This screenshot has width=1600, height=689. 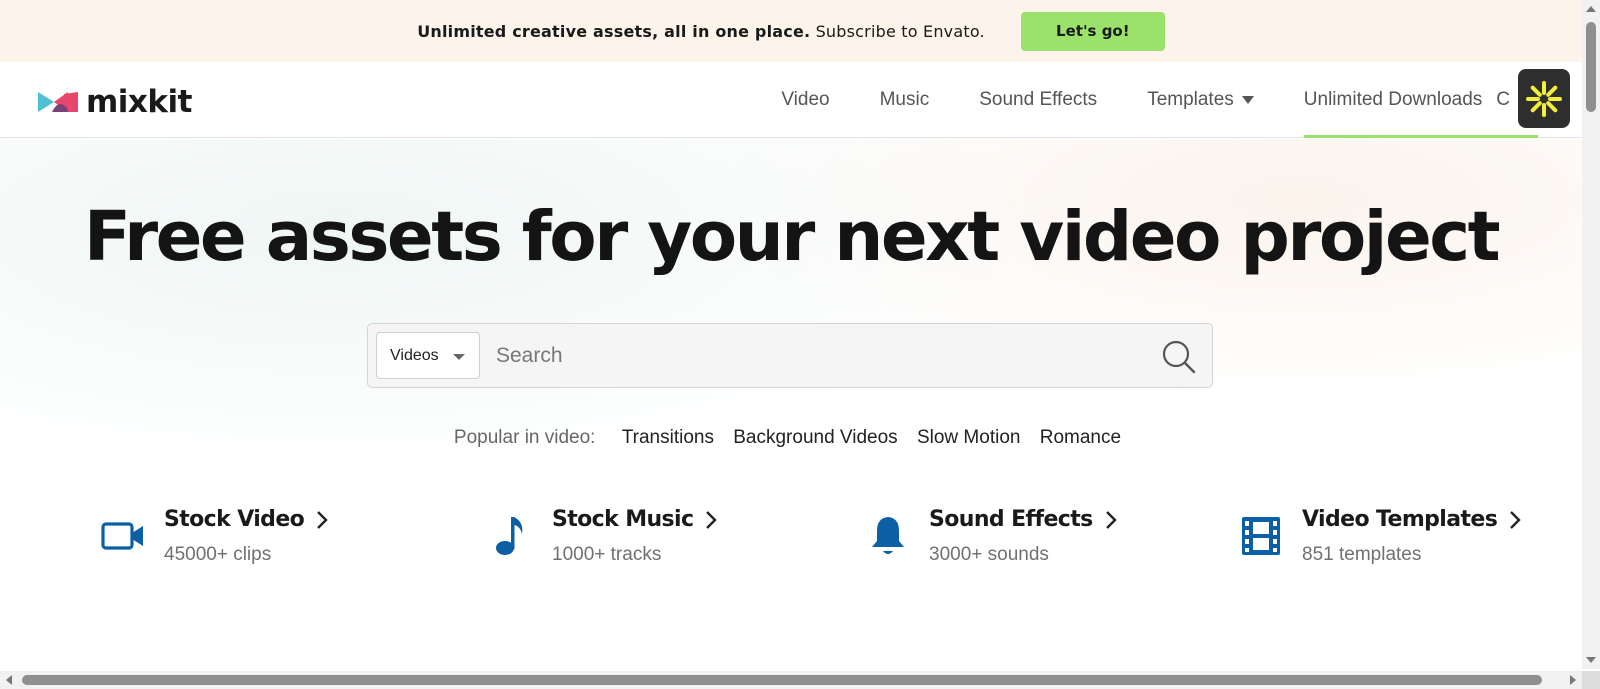 I want to click on popular-tag-slow-motion: Slow Motion, so click(x=969, y=437).